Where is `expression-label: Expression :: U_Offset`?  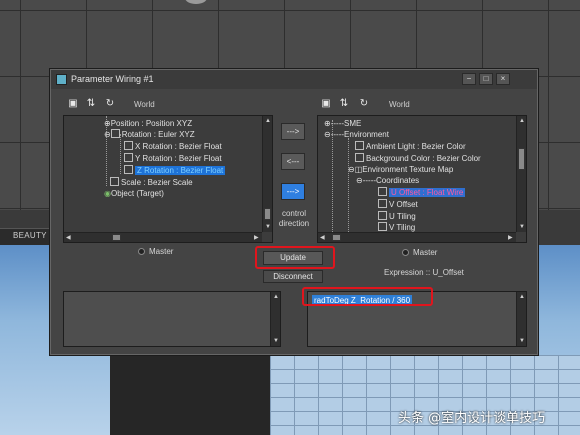 expression-label: Expression :: U_Offset is located at coordinates (424, 272).